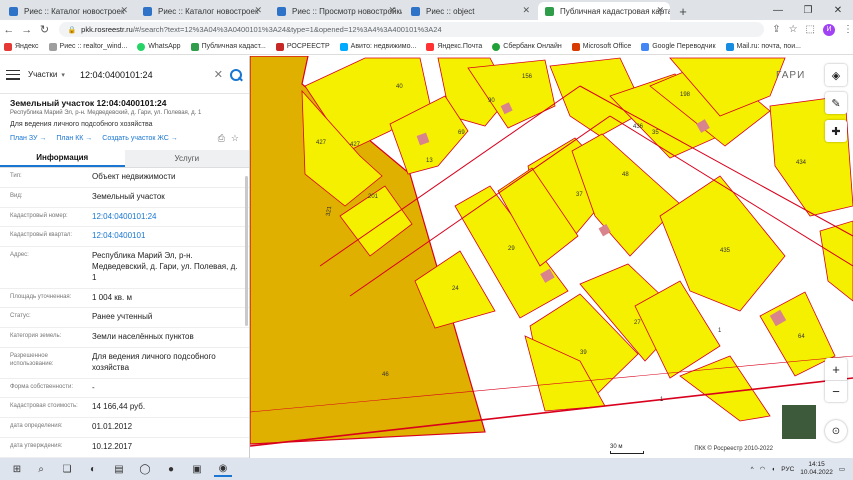  Describe the element at coordinates (186, 158) in the screenshot. I see `tab-services: Услуги` at that location.